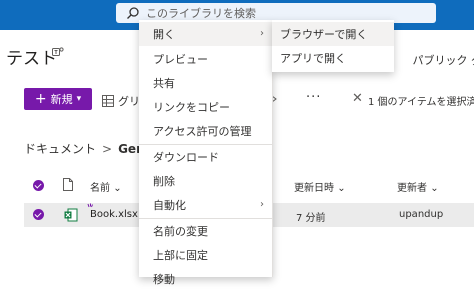  What do you see at coordinates (319, 34) in the screenshot?
I see `submenu-item-label: ブラウザーで開く` at bounding box center [319, 34].